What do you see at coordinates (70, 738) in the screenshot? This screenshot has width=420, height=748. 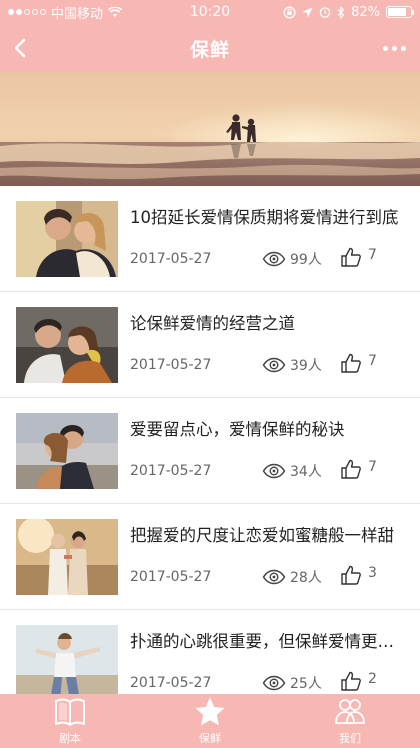 I see `tab-label: 剧本` at bounding box center [70, 738].